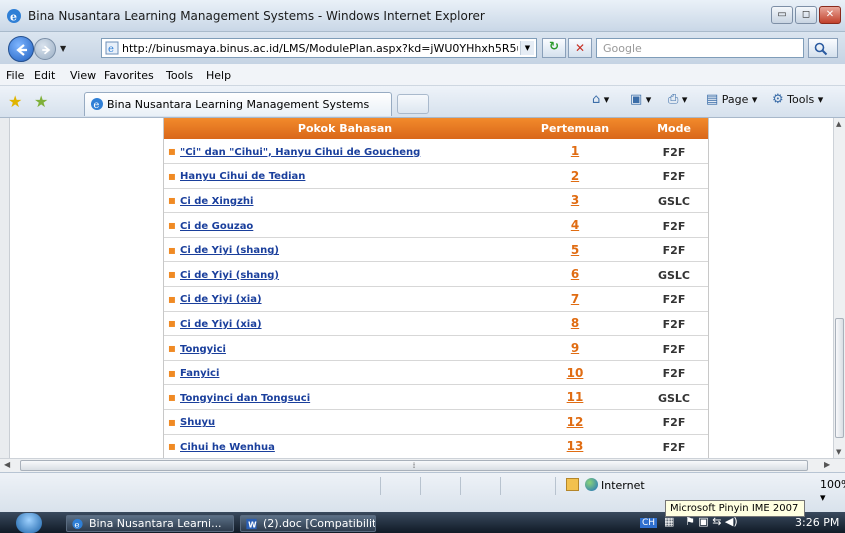 This screenshot has width=845, height=533. Describe the element at coordinates (575, 151) in the screenshot. I see `meeting-link: 1` at that location.